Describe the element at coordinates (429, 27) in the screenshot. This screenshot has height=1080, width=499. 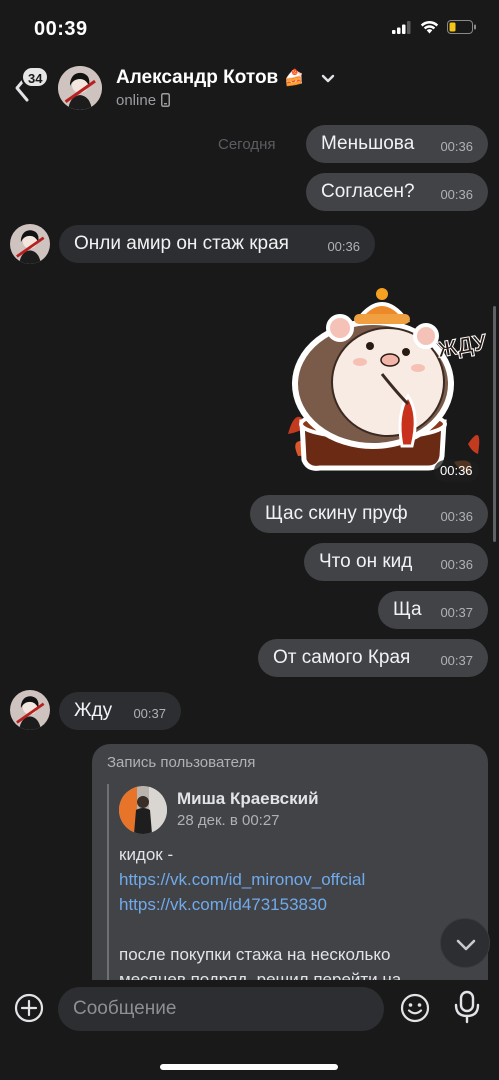
I see `wifi-icon` at that location.